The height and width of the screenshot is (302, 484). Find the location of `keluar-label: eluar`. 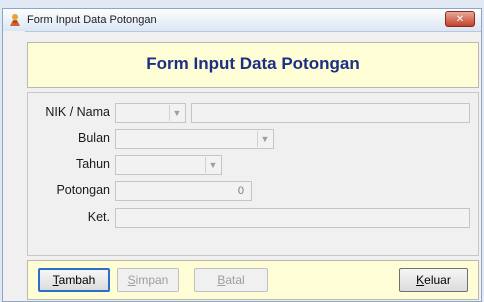

keluar-label: eluar is located at coordinates (437, 280).